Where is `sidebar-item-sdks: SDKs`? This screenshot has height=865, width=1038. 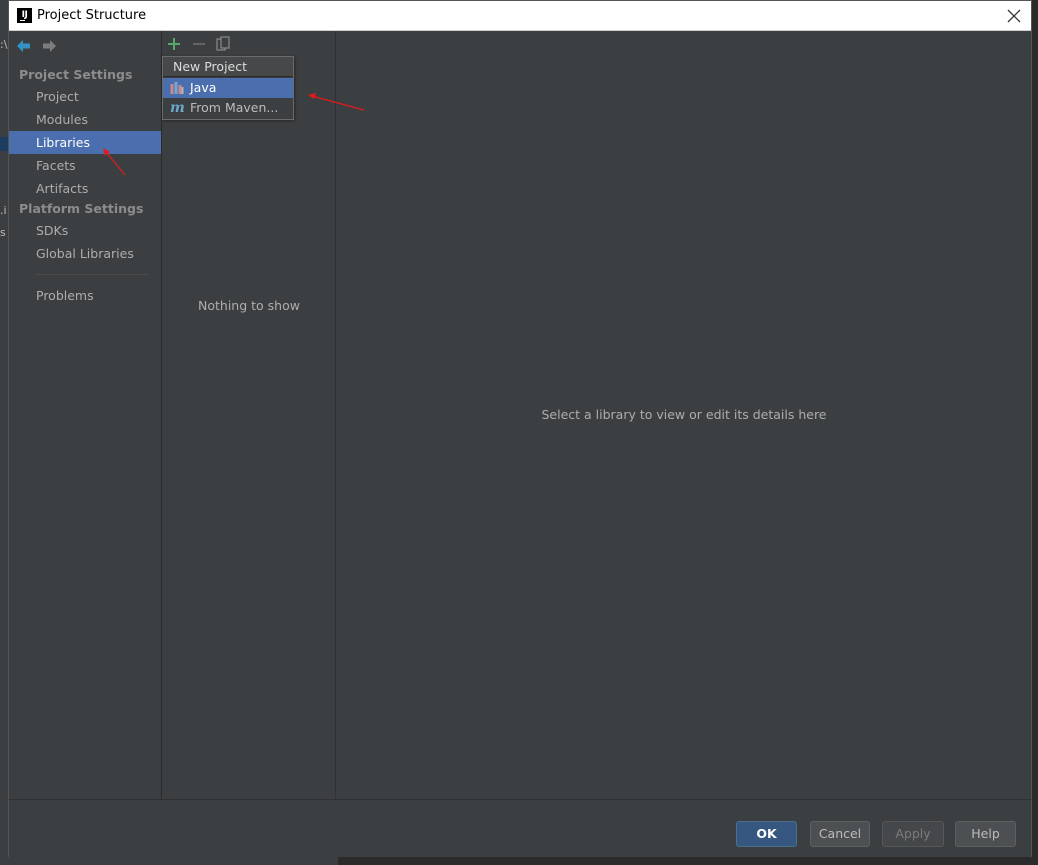 sidebar-item-sdks: SDKs is located at coordinates (85, 230).